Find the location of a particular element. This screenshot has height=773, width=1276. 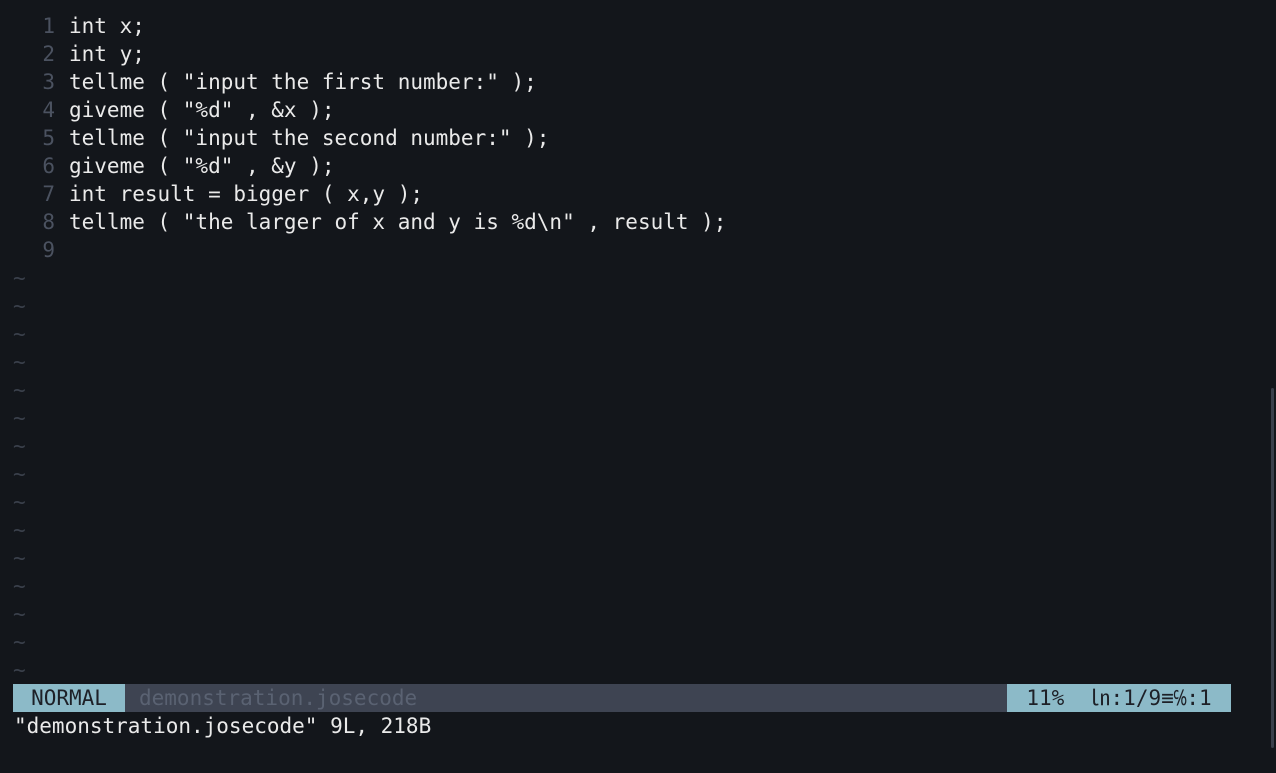

code-line: 2 int y; is located at coordinates (79, 54).